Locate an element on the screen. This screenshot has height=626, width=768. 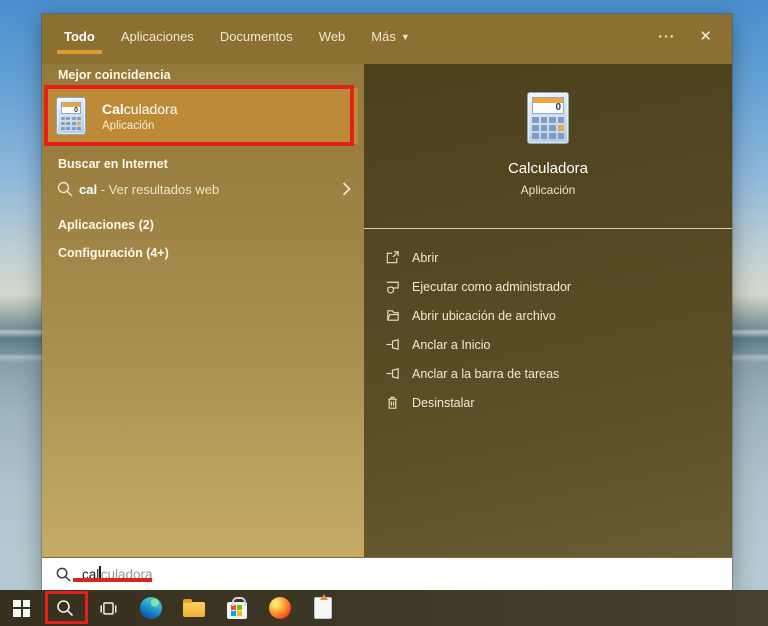
firefox-icon is located at coordinates (279, 608).